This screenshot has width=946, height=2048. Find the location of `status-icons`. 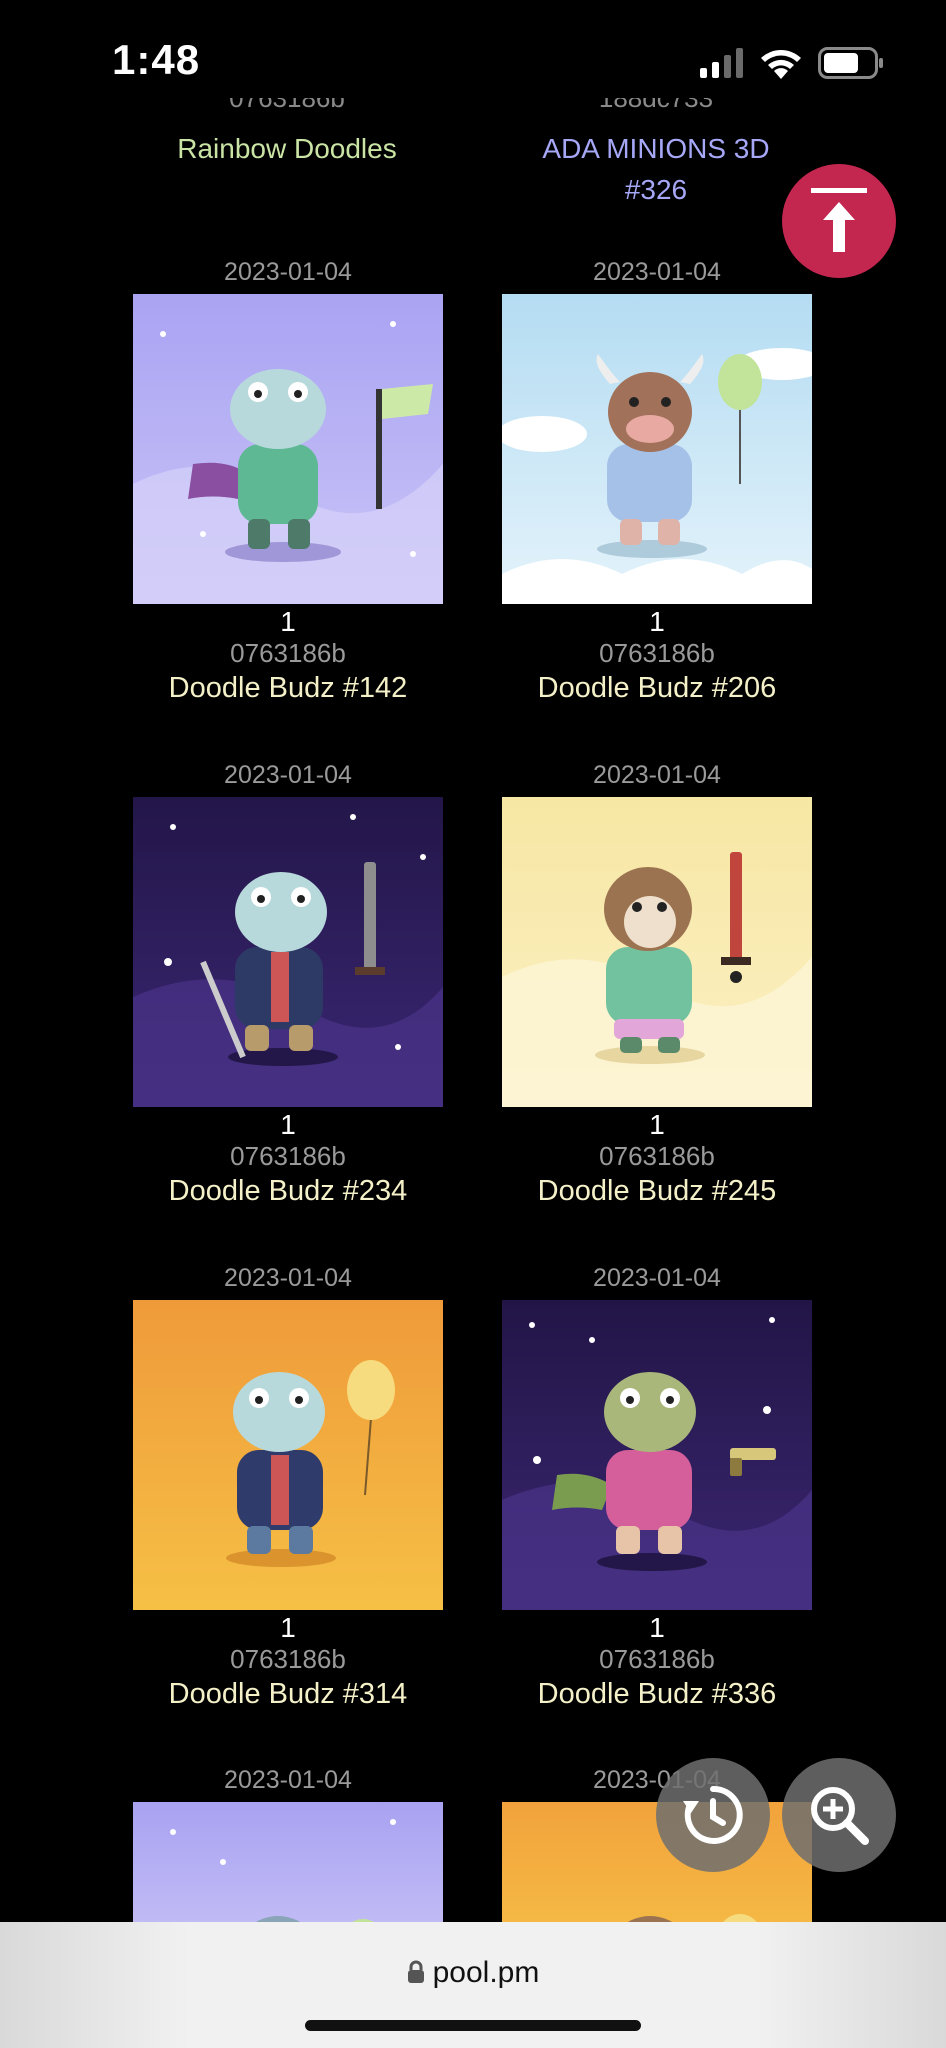

status-icons is located at coordinates (792, 63).